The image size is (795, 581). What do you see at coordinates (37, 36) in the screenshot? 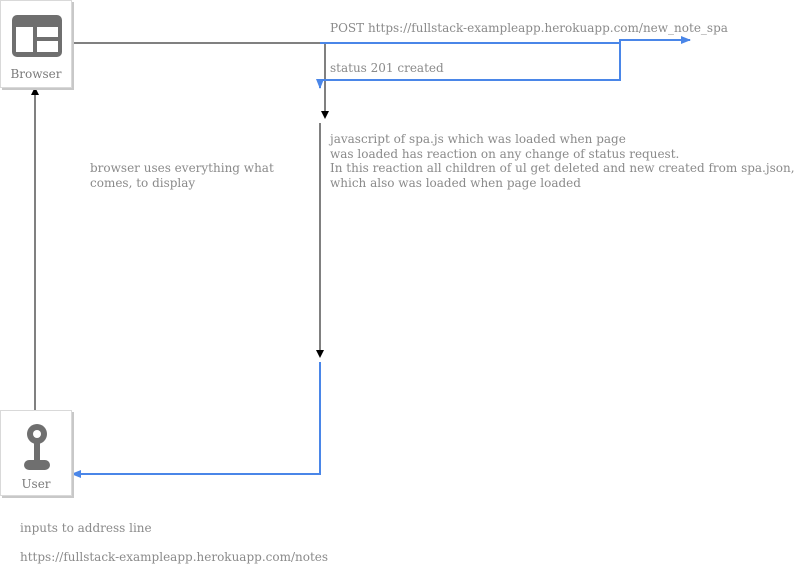
I see `browser-window-icon` at bounding box center [37, 36].